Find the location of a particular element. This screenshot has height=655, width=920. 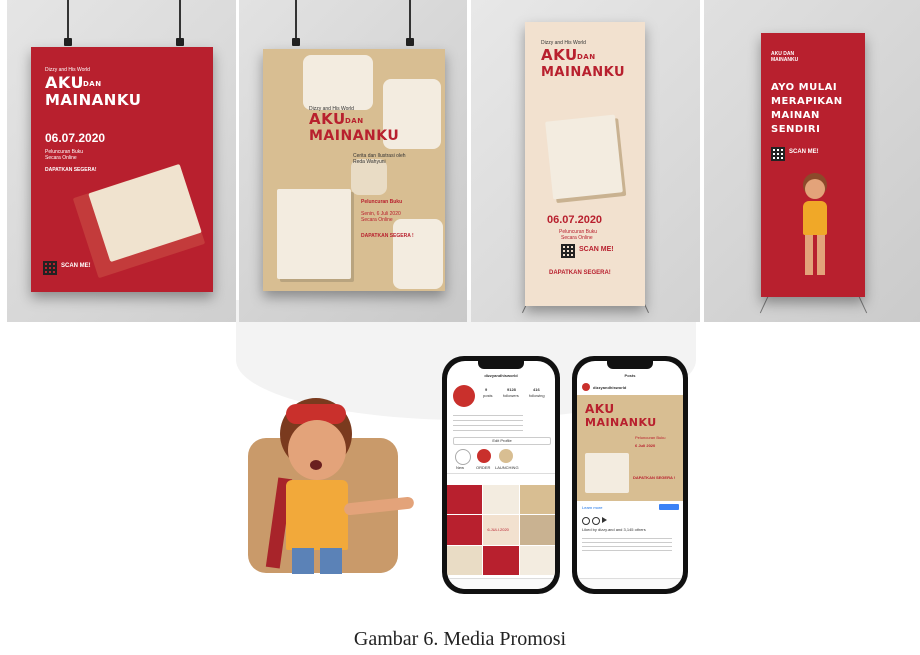

poster-launch: Peluncuran Buku is located at coordinates (382, 202).